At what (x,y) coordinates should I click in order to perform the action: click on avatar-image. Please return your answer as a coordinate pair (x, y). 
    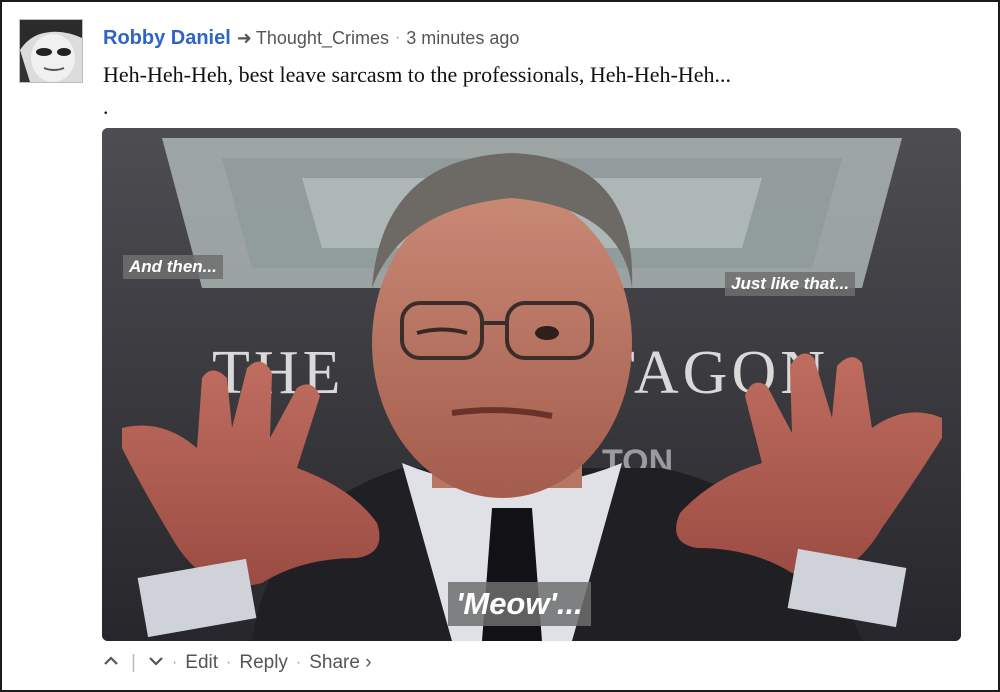
    Looking at the image, I should click on (51, 51).